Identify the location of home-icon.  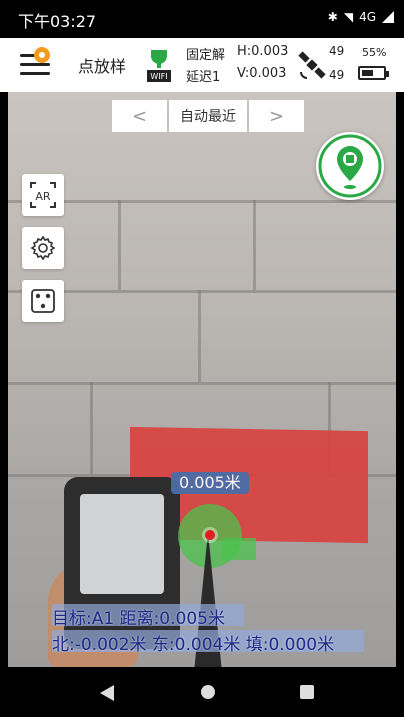
(208, 692).